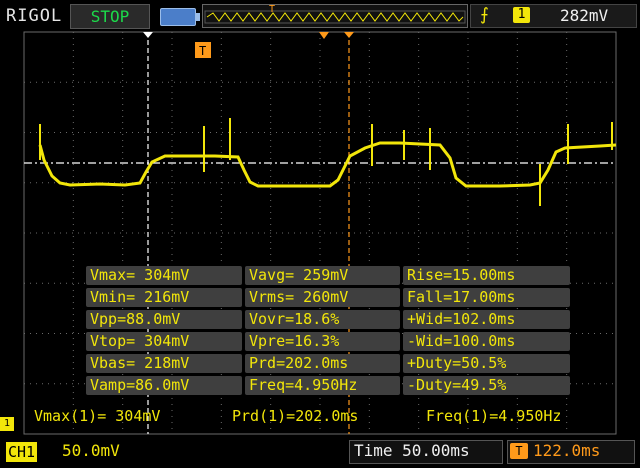  I want to click on measurement-value: Vpp=88.0mV, so click(135, 319).